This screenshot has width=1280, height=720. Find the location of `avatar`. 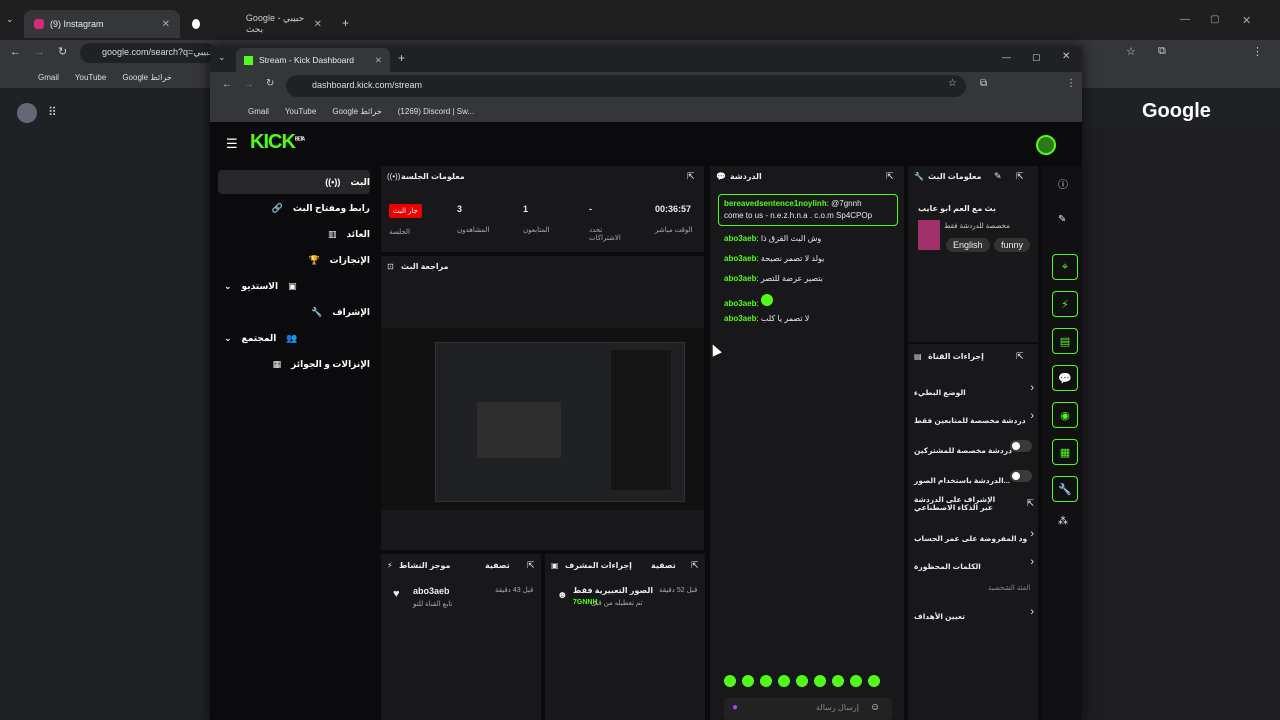

avatar is located at coordinates (27, 113).